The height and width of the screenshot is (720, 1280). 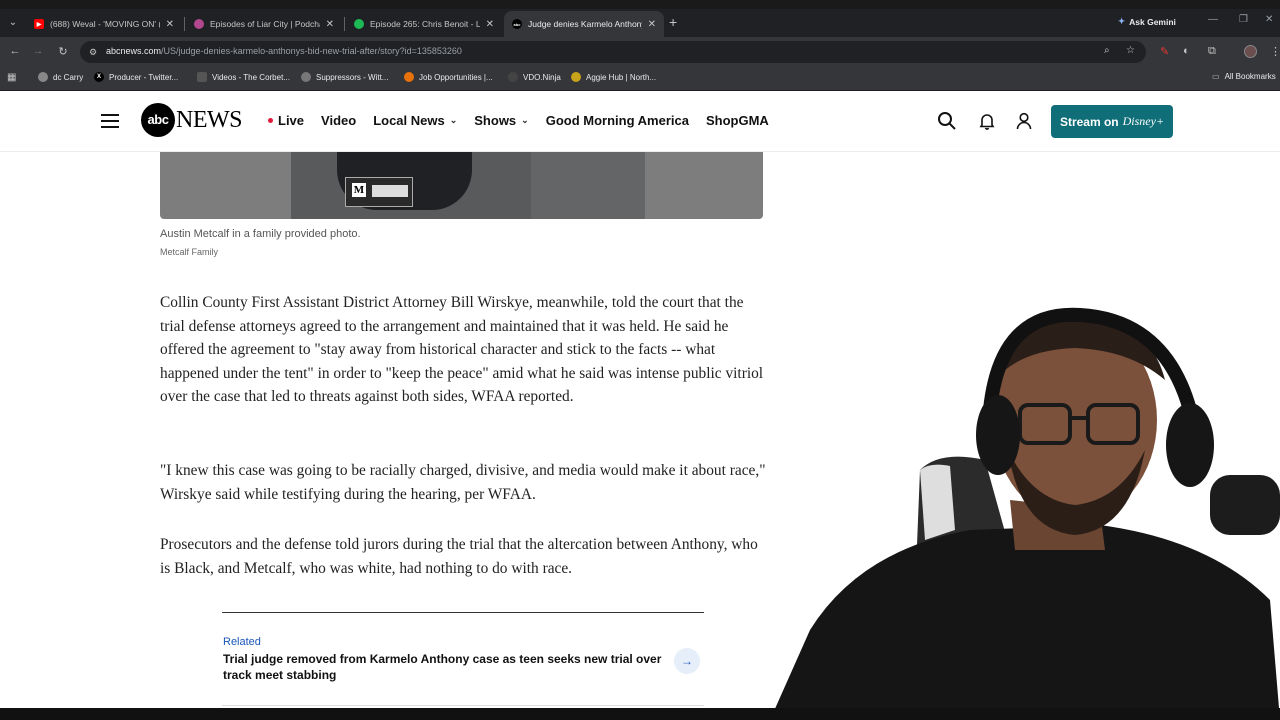 What do you see at coordinates (542, 77) in the screenshot?
I see `bookmark-label: VDO.Ninja` at bounding box center [542, 77].